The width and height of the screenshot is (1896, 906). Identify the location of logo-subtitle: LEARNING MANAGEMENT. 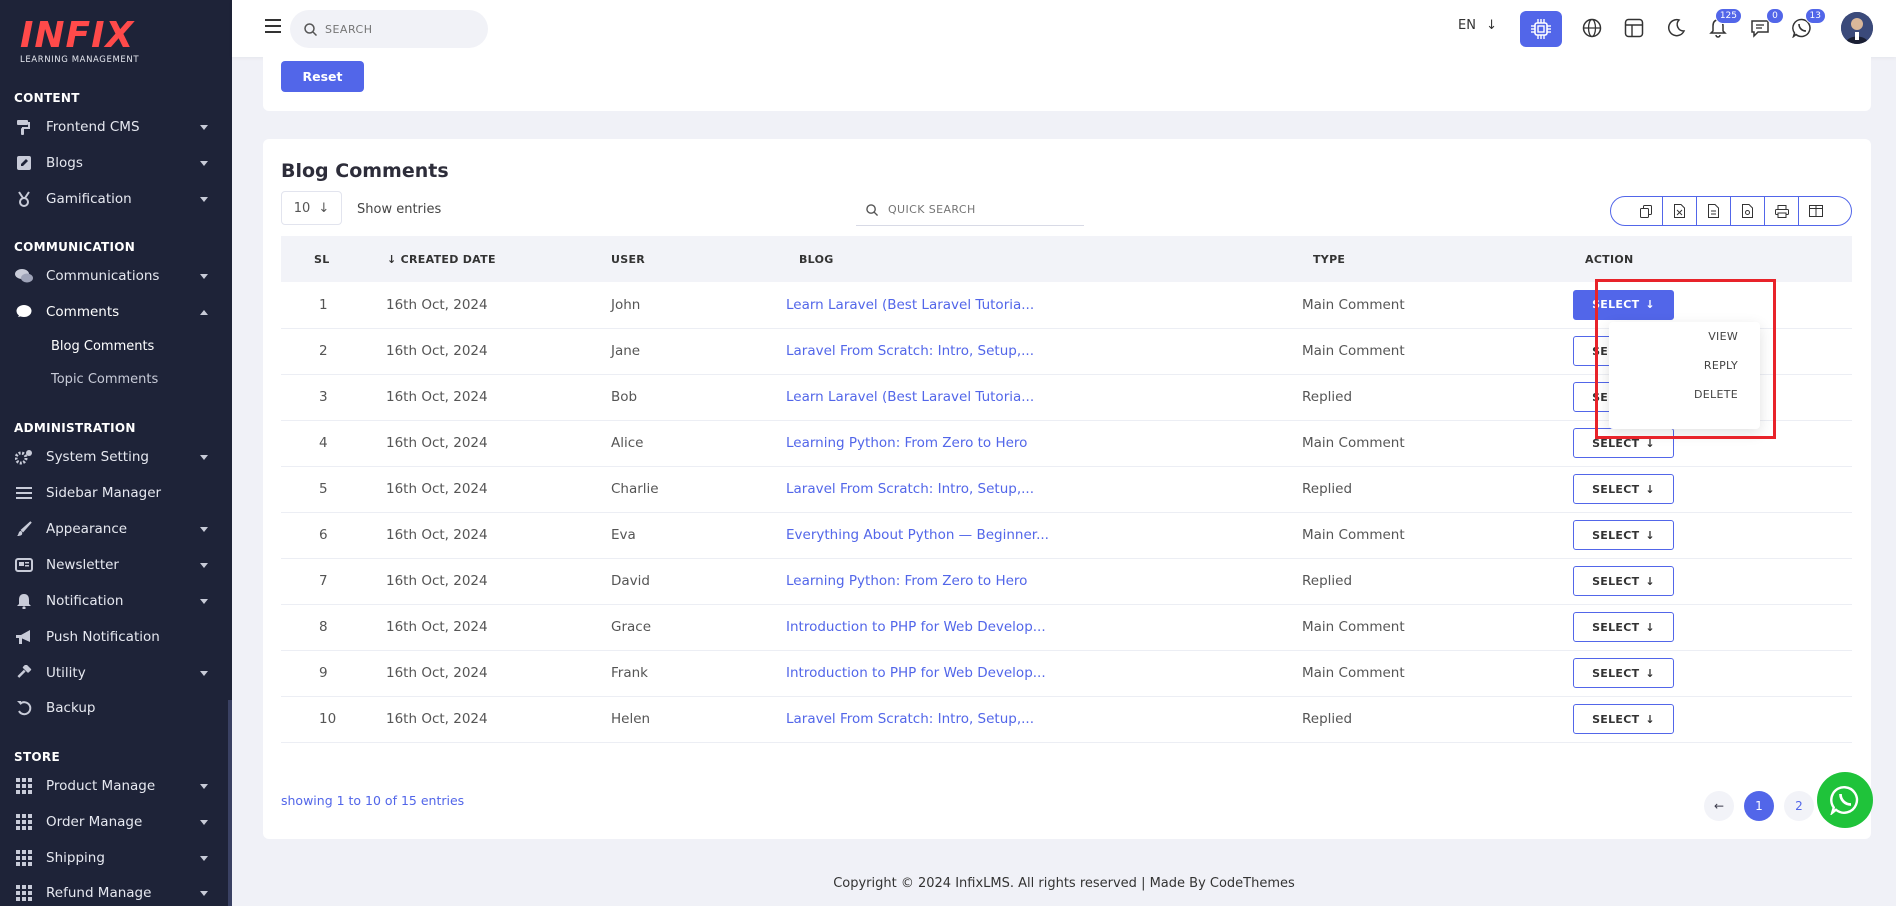
(80, 60).